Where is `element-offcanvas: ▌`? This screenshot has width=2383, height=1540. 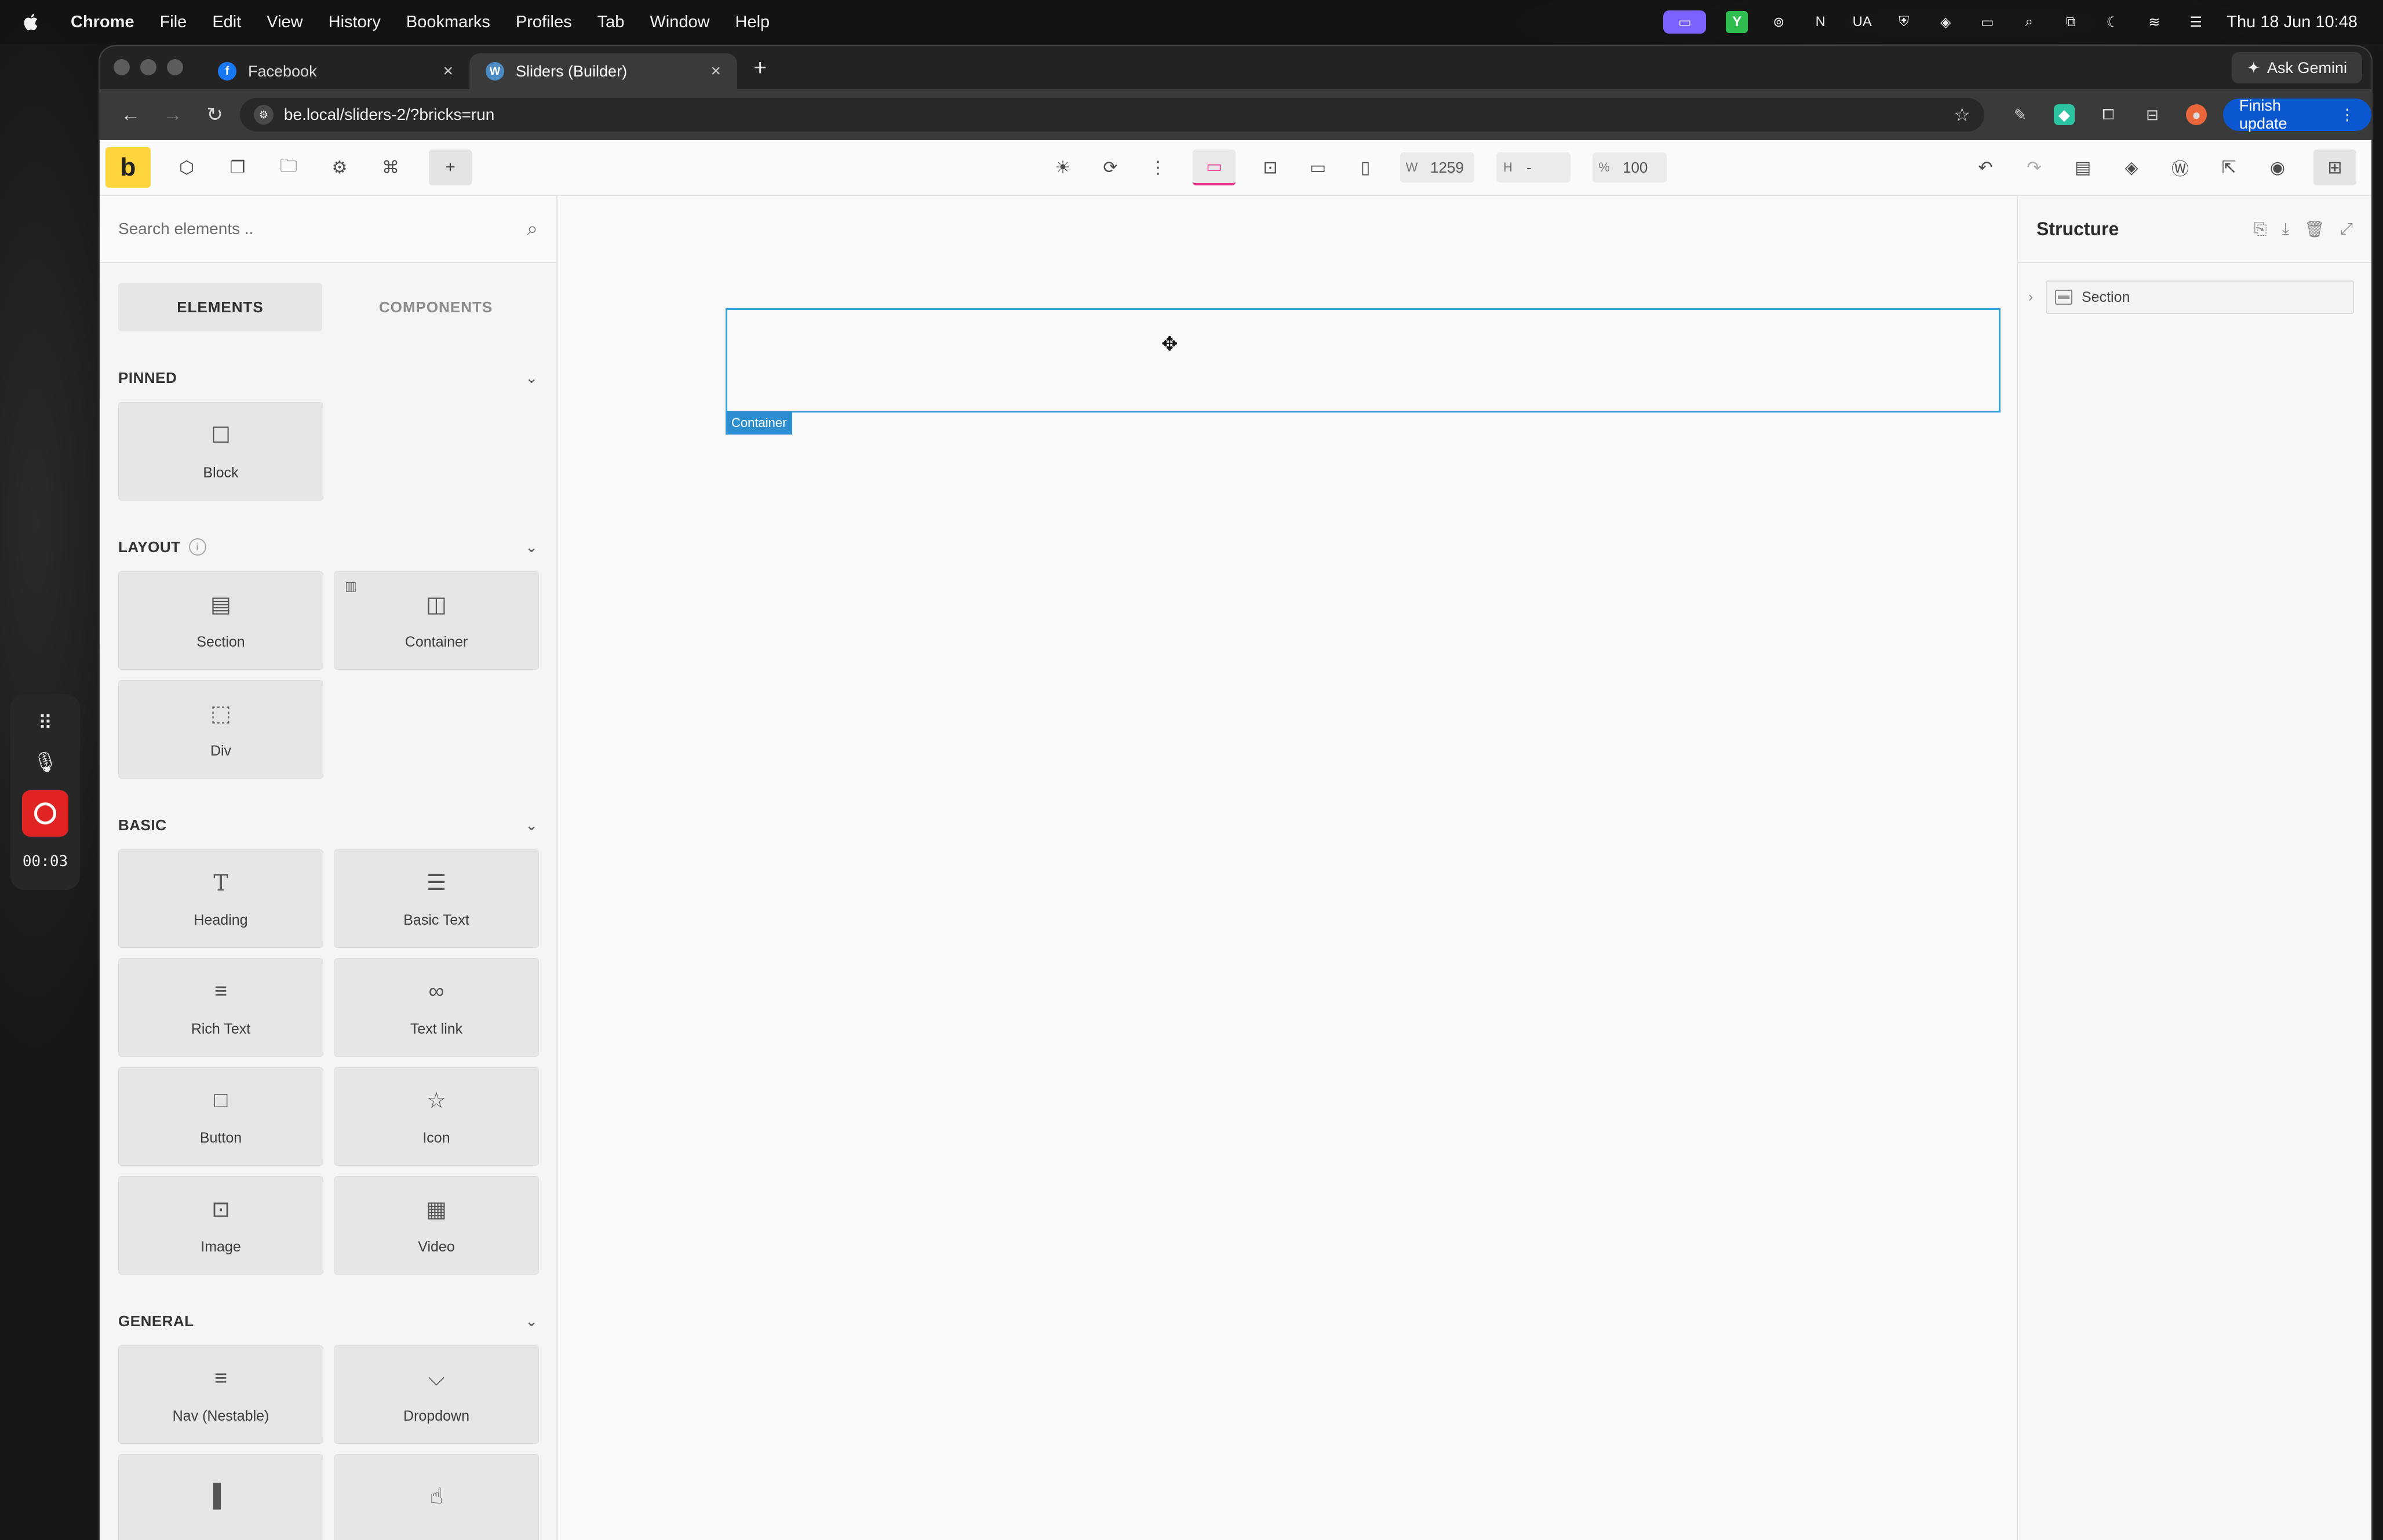 element-offcanvas: ▌ is located at coordinates (221, 1497).